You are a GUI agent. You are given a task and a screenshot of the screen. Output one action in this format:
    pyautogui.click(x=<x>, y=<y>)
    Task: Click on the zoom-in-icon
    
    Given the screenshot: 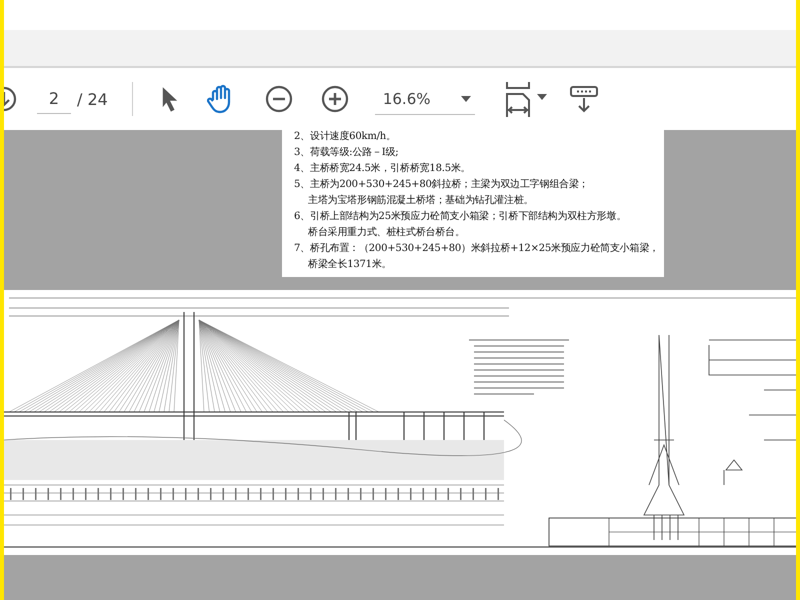 What is the action you would take?
    pyautogui.click(x=334, y=99)
    